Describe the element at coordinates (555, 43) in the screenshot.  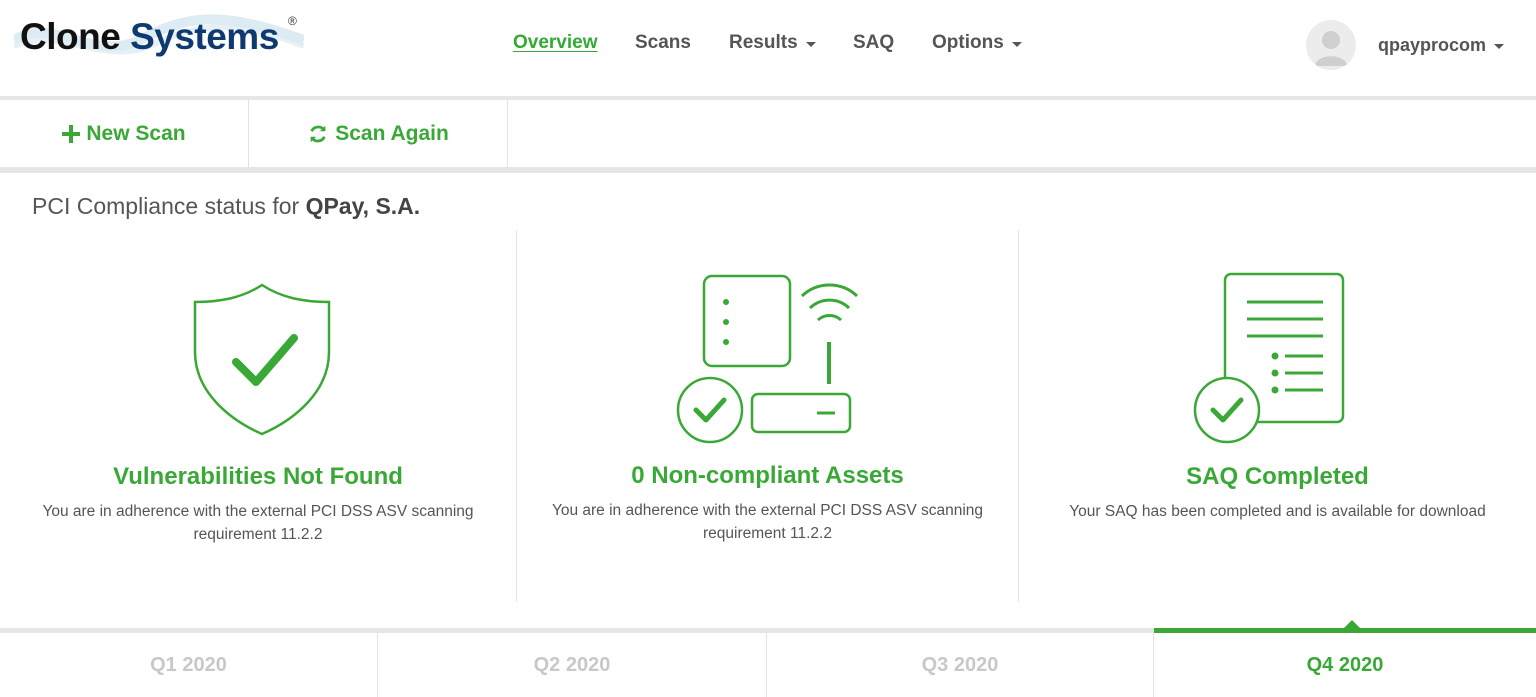
I see `nav-overview: Overview` at that location.